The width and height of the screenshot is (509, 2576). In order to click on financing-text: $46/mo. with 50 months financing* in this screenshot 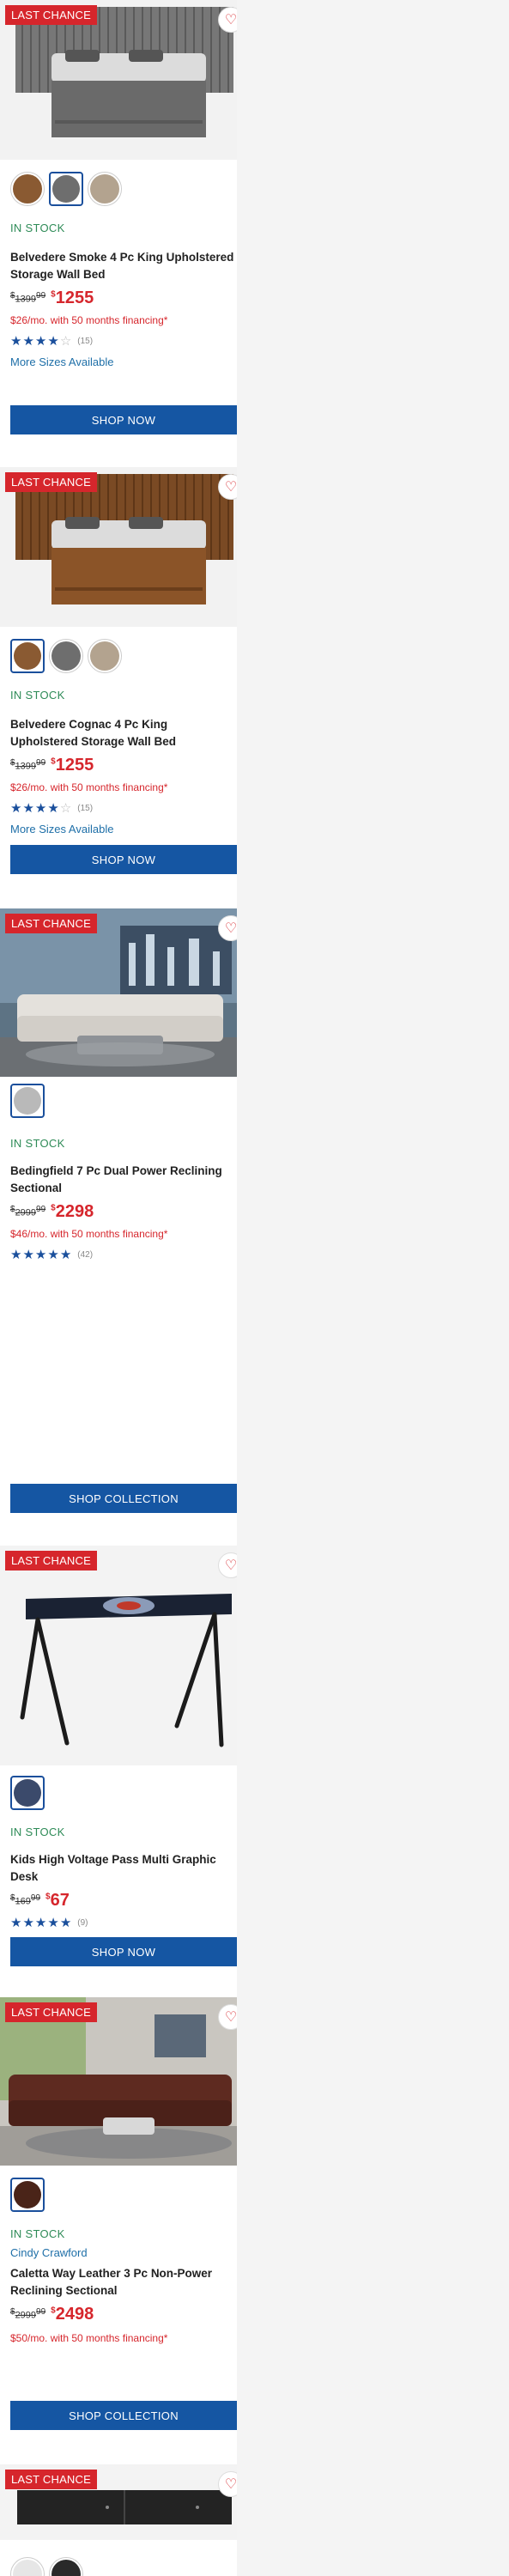, I will do `click(89, 1234)`.